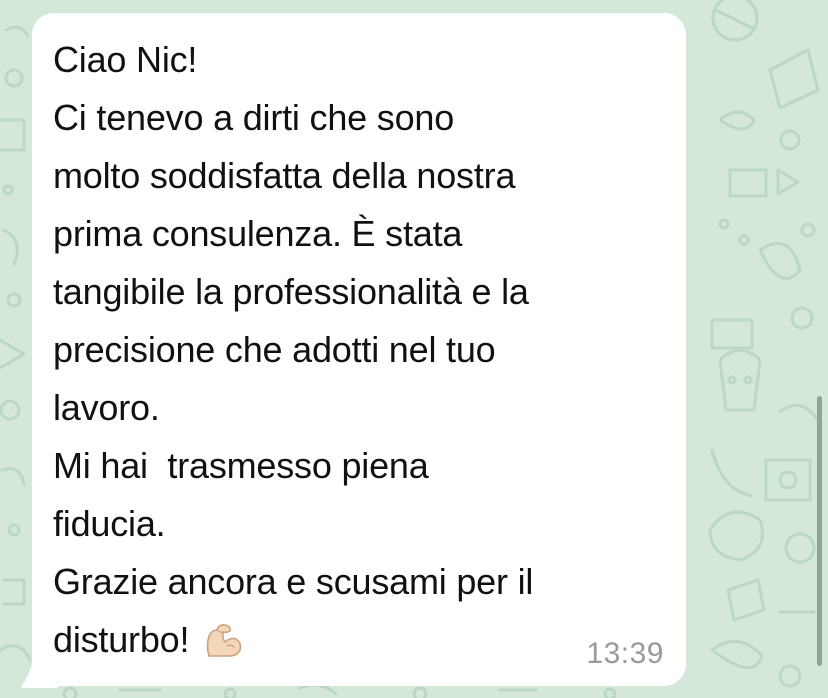 This screenshot has width=828, height=698. I want to click on message-line-last: disturbo!, so click(359, 640).